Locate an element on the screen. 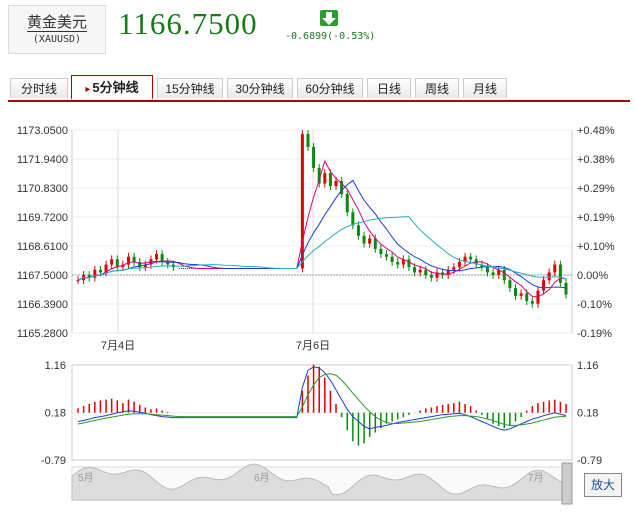 The image size is (636, 527). symbol-code: (XAUUSD) is located at coordinates (57, 39).